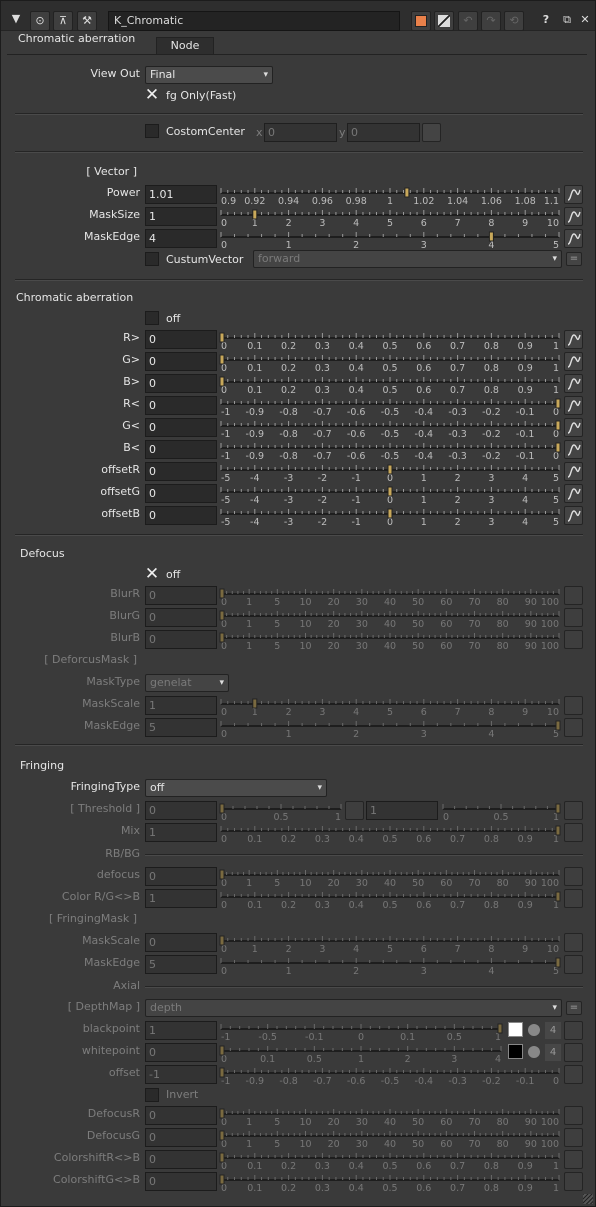 The height and width of the screenshot is (1207, 596). What do you see at coordinates (389, 363) in the screenshot?
I see `g-out-slider: 0 0.1 0.2 0.3 0.4 0.5 0.6 0.7 0.8 0.9 1` at bounding box center [389, 363].